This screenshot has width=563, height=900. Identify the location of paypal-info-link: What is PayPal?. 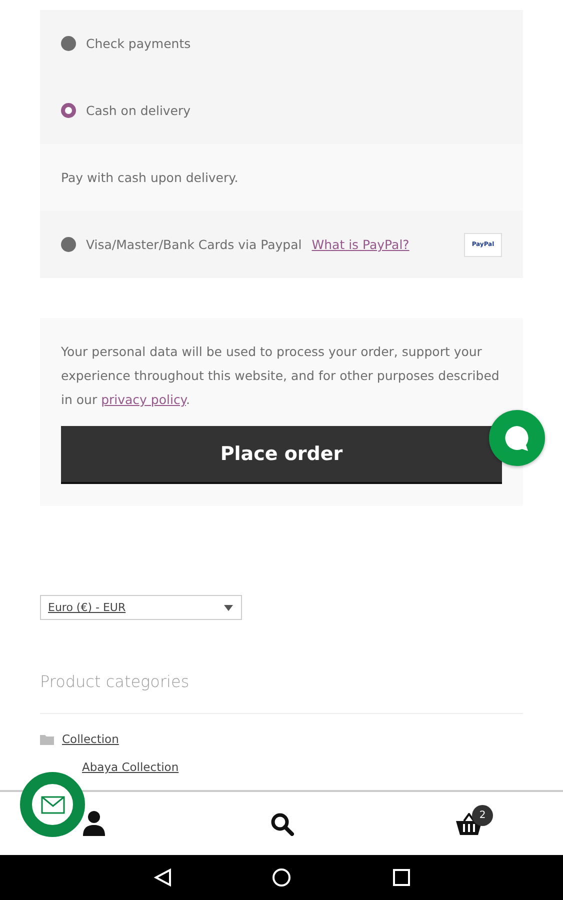
(361, 244).